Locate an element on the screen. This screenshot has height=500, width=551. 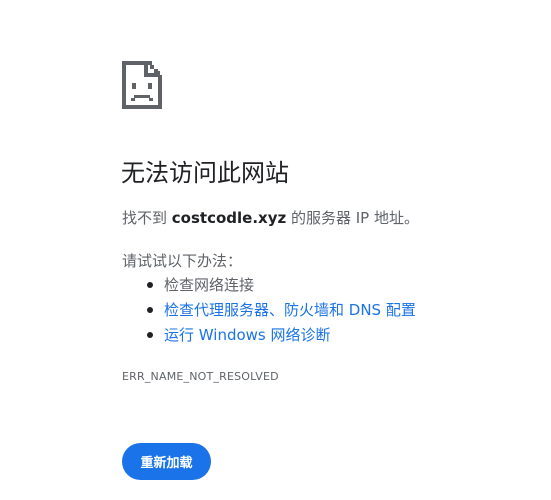
page-title: 无法访问此网站 is located at coordinates (205, 173).